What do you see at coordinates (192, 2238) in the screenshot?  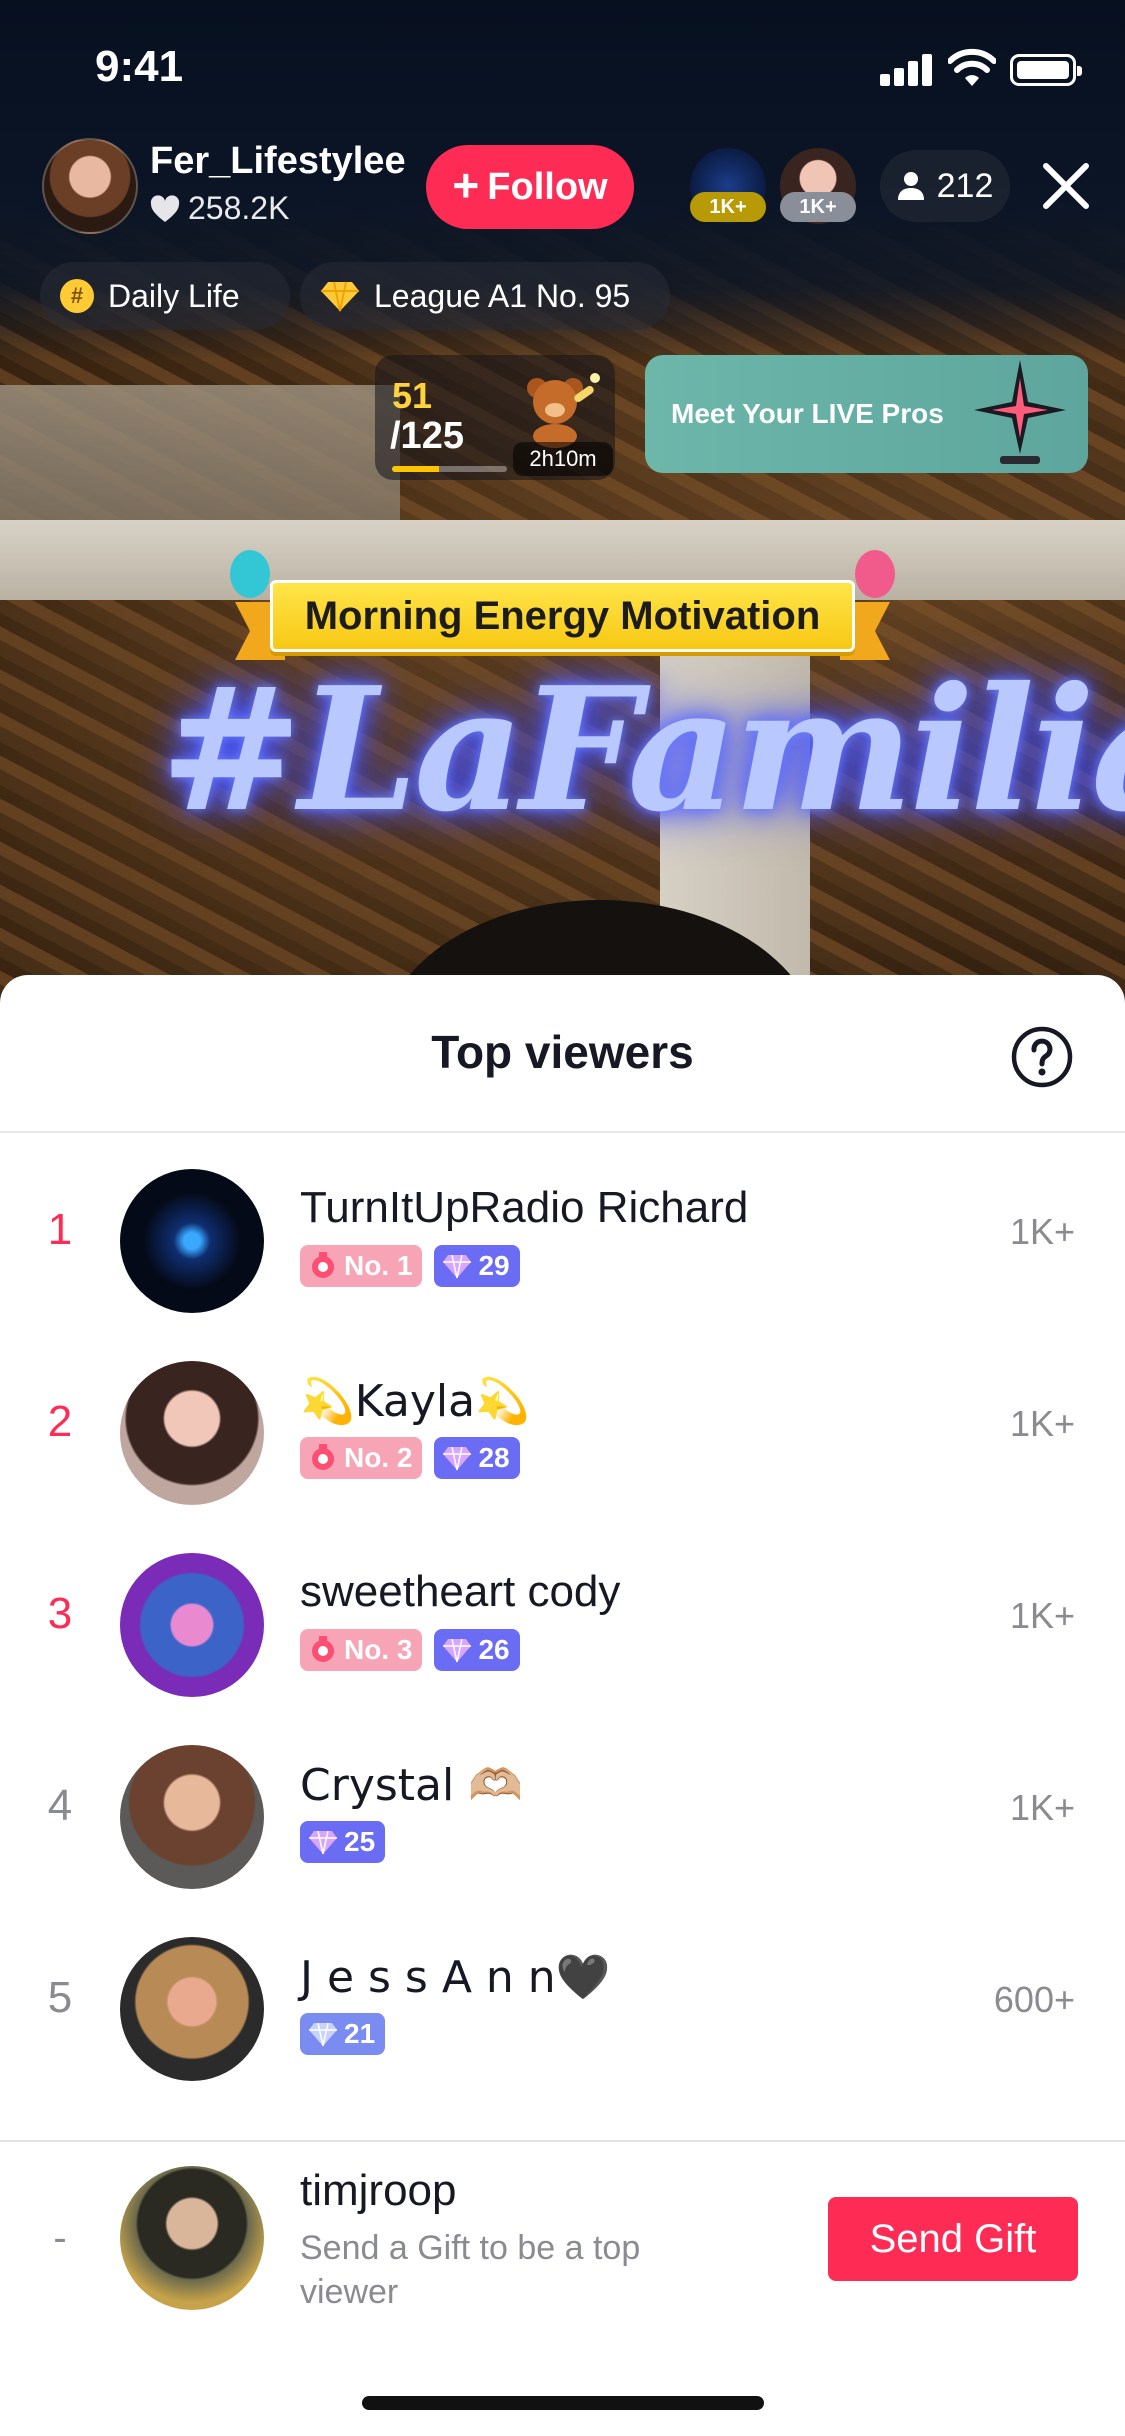 I see `my-avatar` at bounding box center [192, 2238].